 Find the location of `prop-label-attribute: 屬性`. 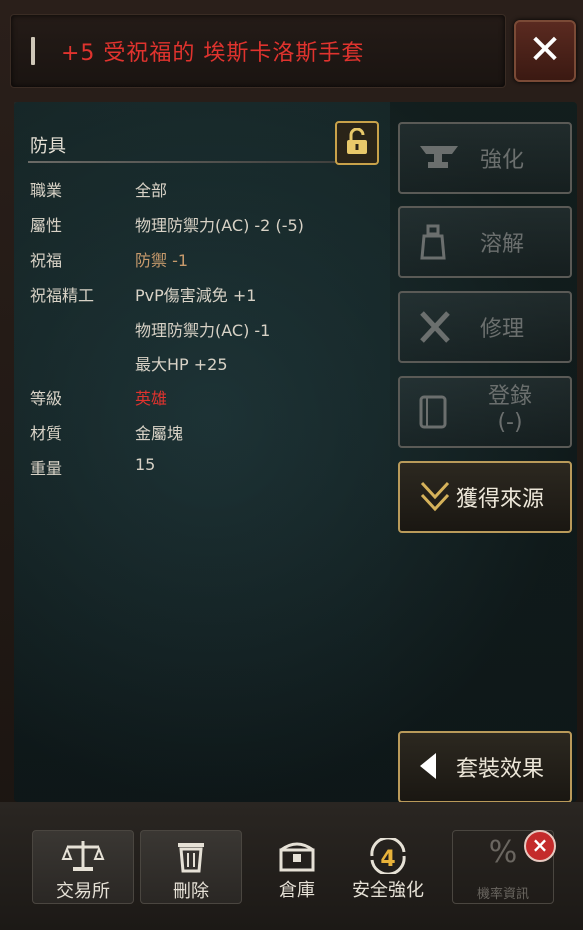

prop-label-attribute: 屬性 is located at coordinates (46, 225).